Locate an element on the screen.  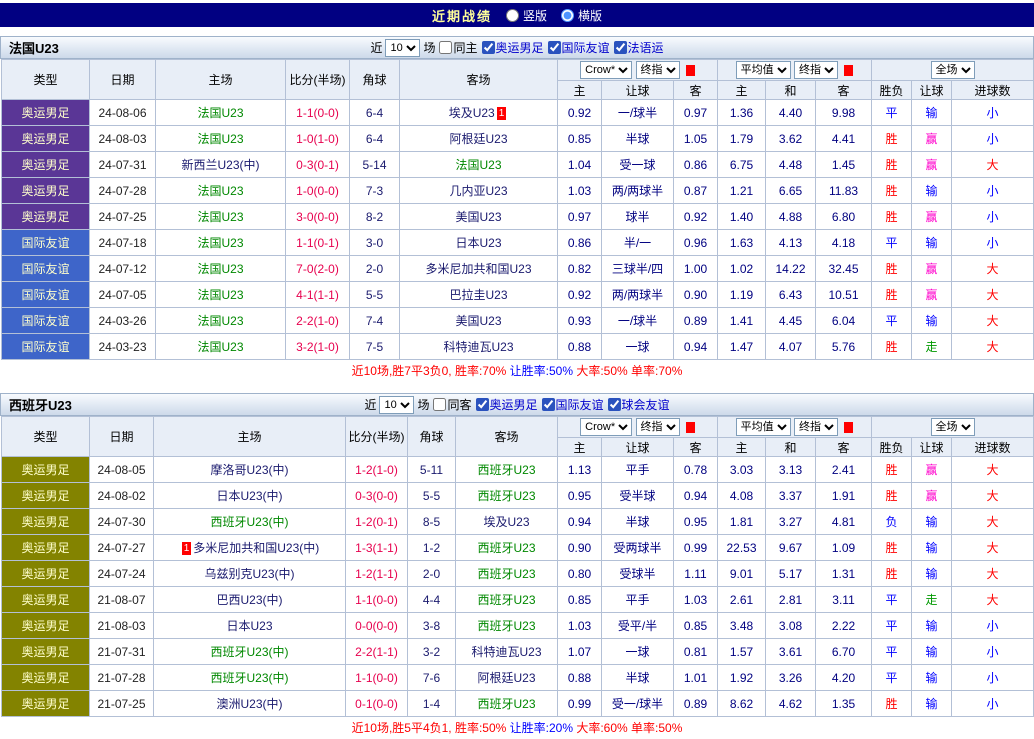
score: 0-1(0-0) is located at coordinates (376, 703).